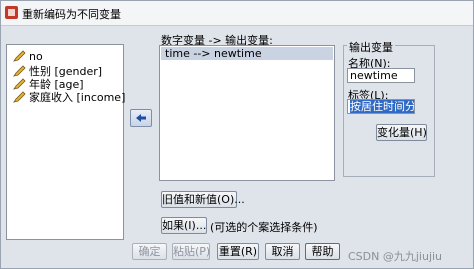 This screenshot has width=474, height=269. What do you see at coordinates (322, 251) in the screenshot?
I see `help-button: 帮助` at bounding box center [322, 251].